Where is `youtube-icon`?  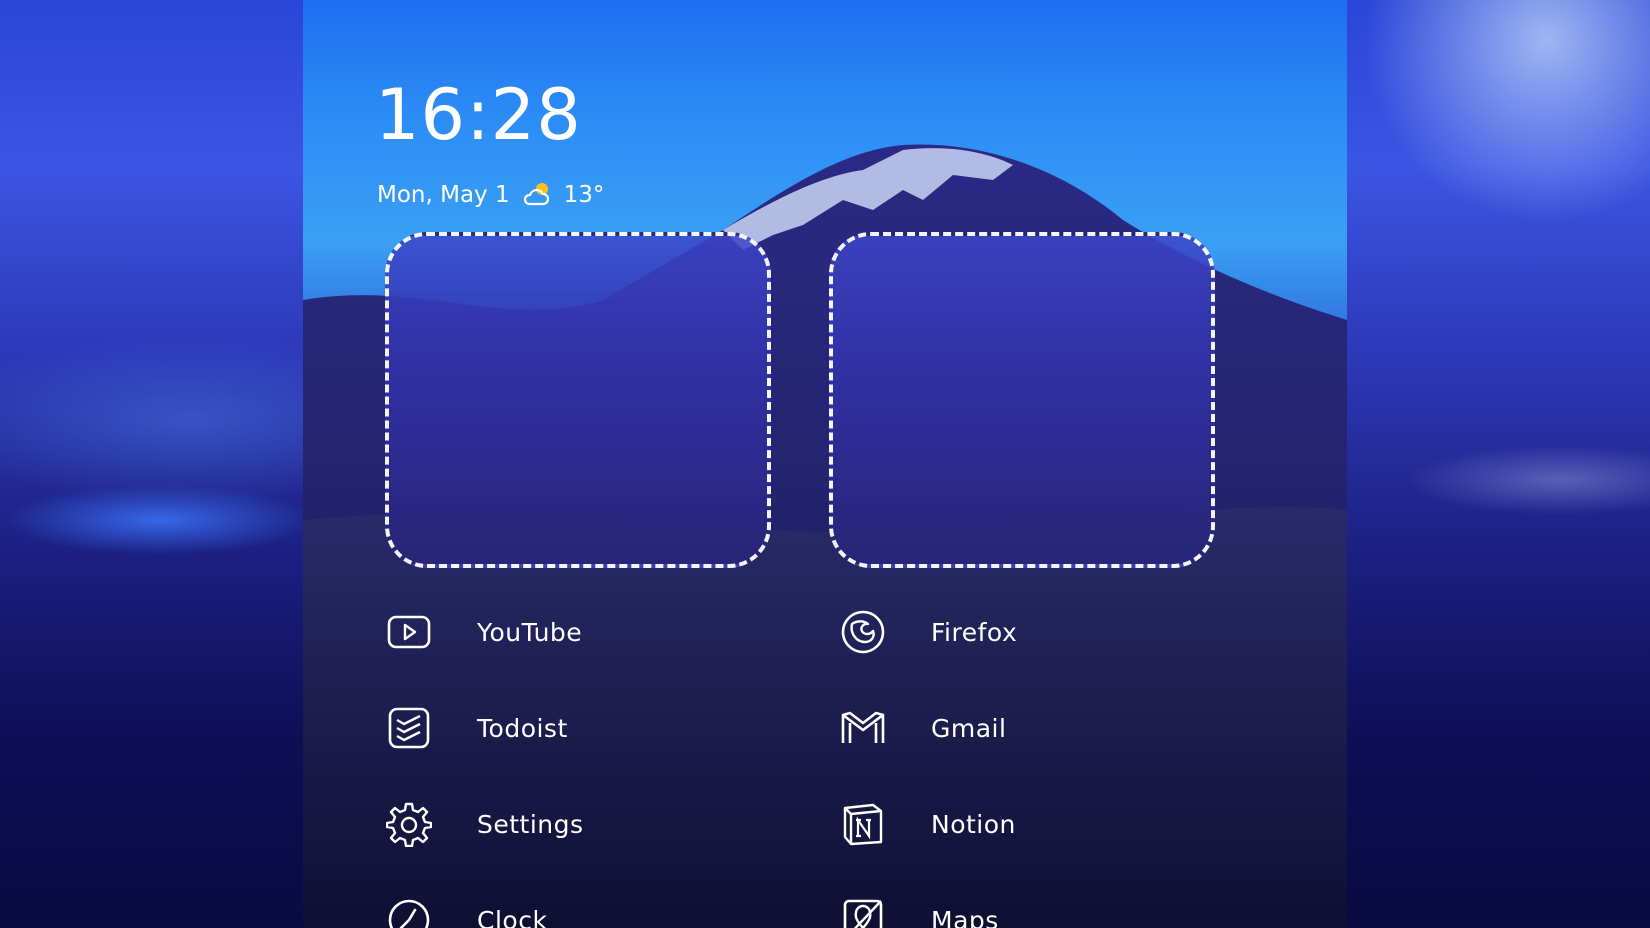
youtube-icon is located at coordinates (409, 632).